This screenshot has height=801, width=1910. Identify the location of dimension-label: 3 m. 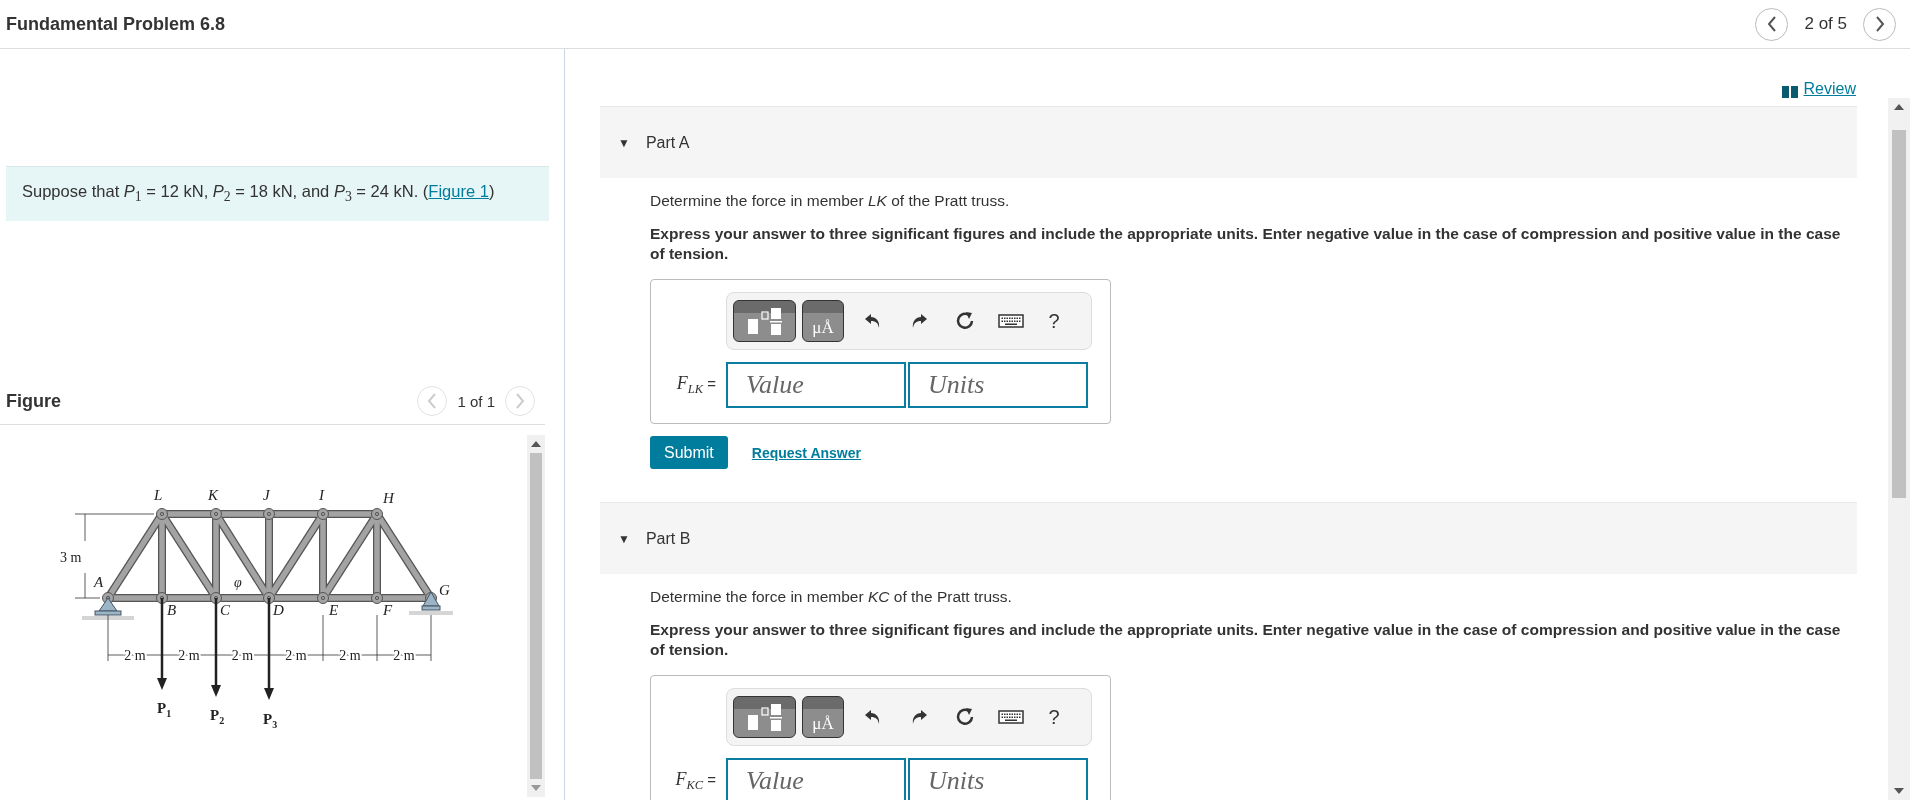
(71, 557).